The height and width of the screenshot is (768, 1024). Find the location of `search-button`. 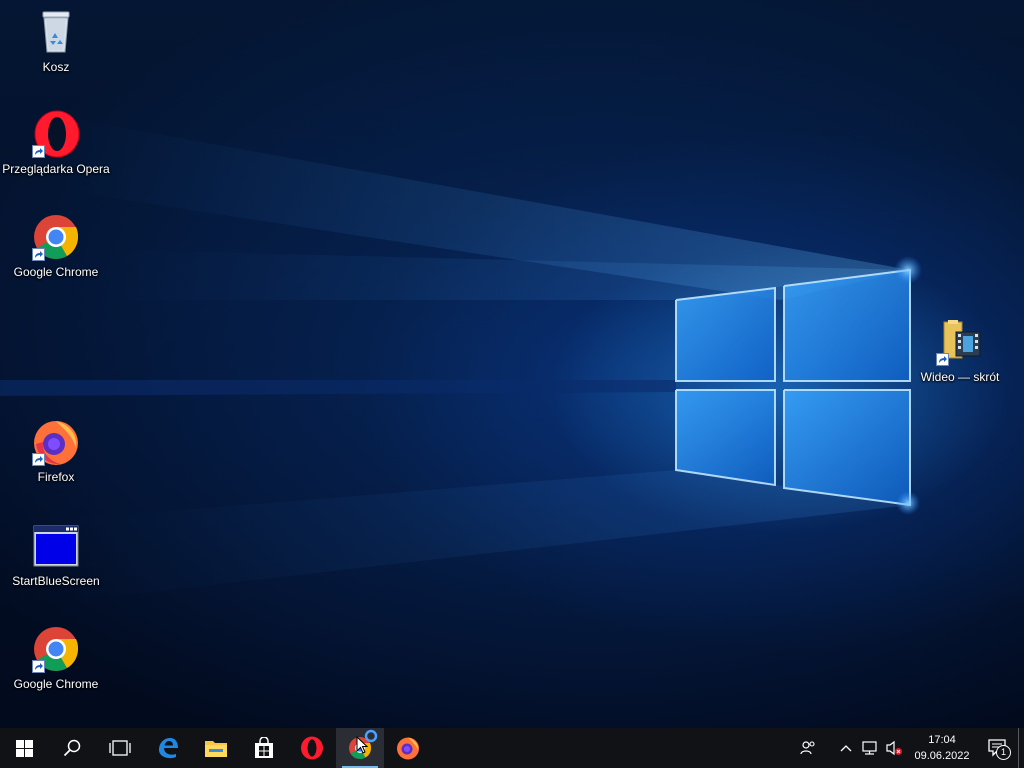

search-button is located at coordinates (72, 748).